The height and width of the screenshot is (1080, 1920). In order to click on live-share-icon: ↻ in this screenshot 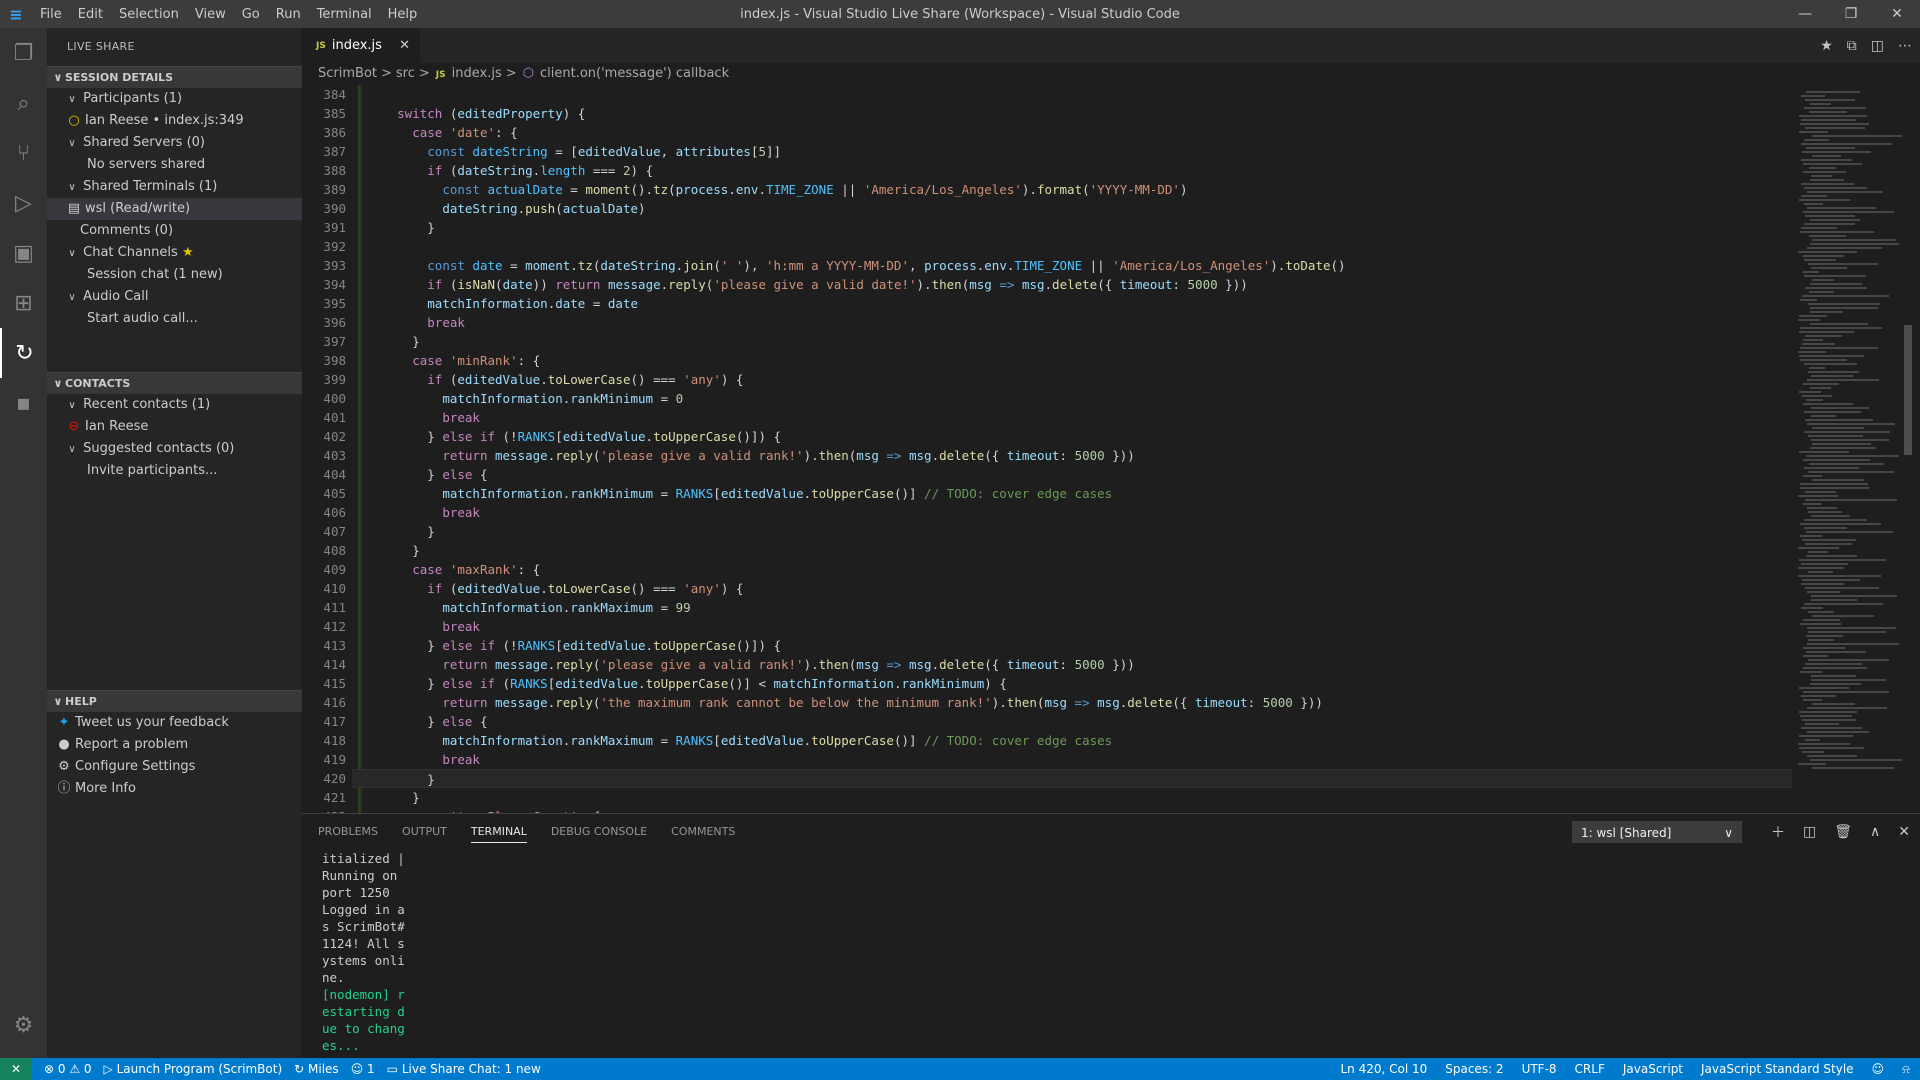, I will do `click(23, 353)`.